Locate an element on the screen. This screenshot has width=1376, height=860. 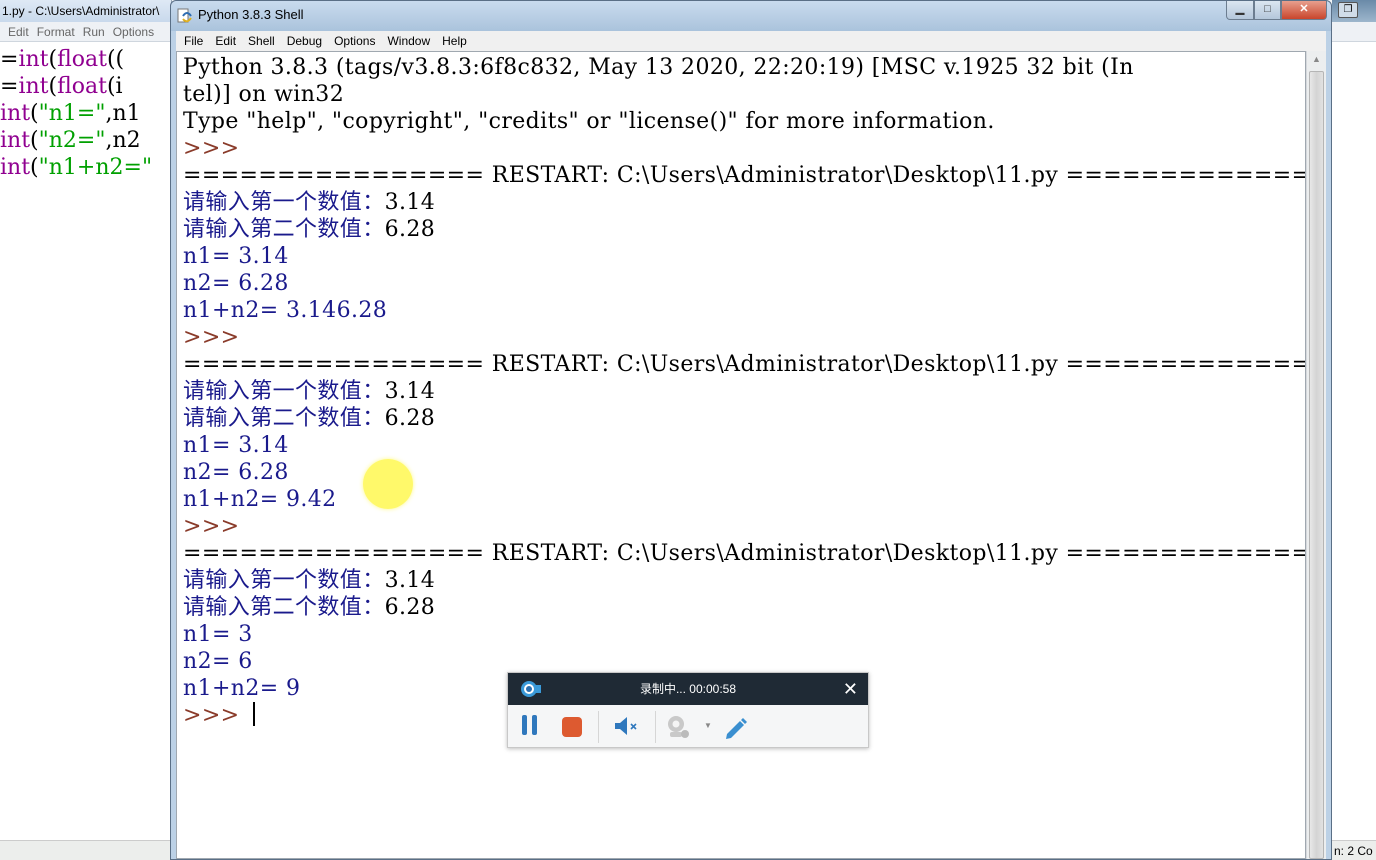
line-text: n1+n2= 9.42 is located at coordinates (260, 499).